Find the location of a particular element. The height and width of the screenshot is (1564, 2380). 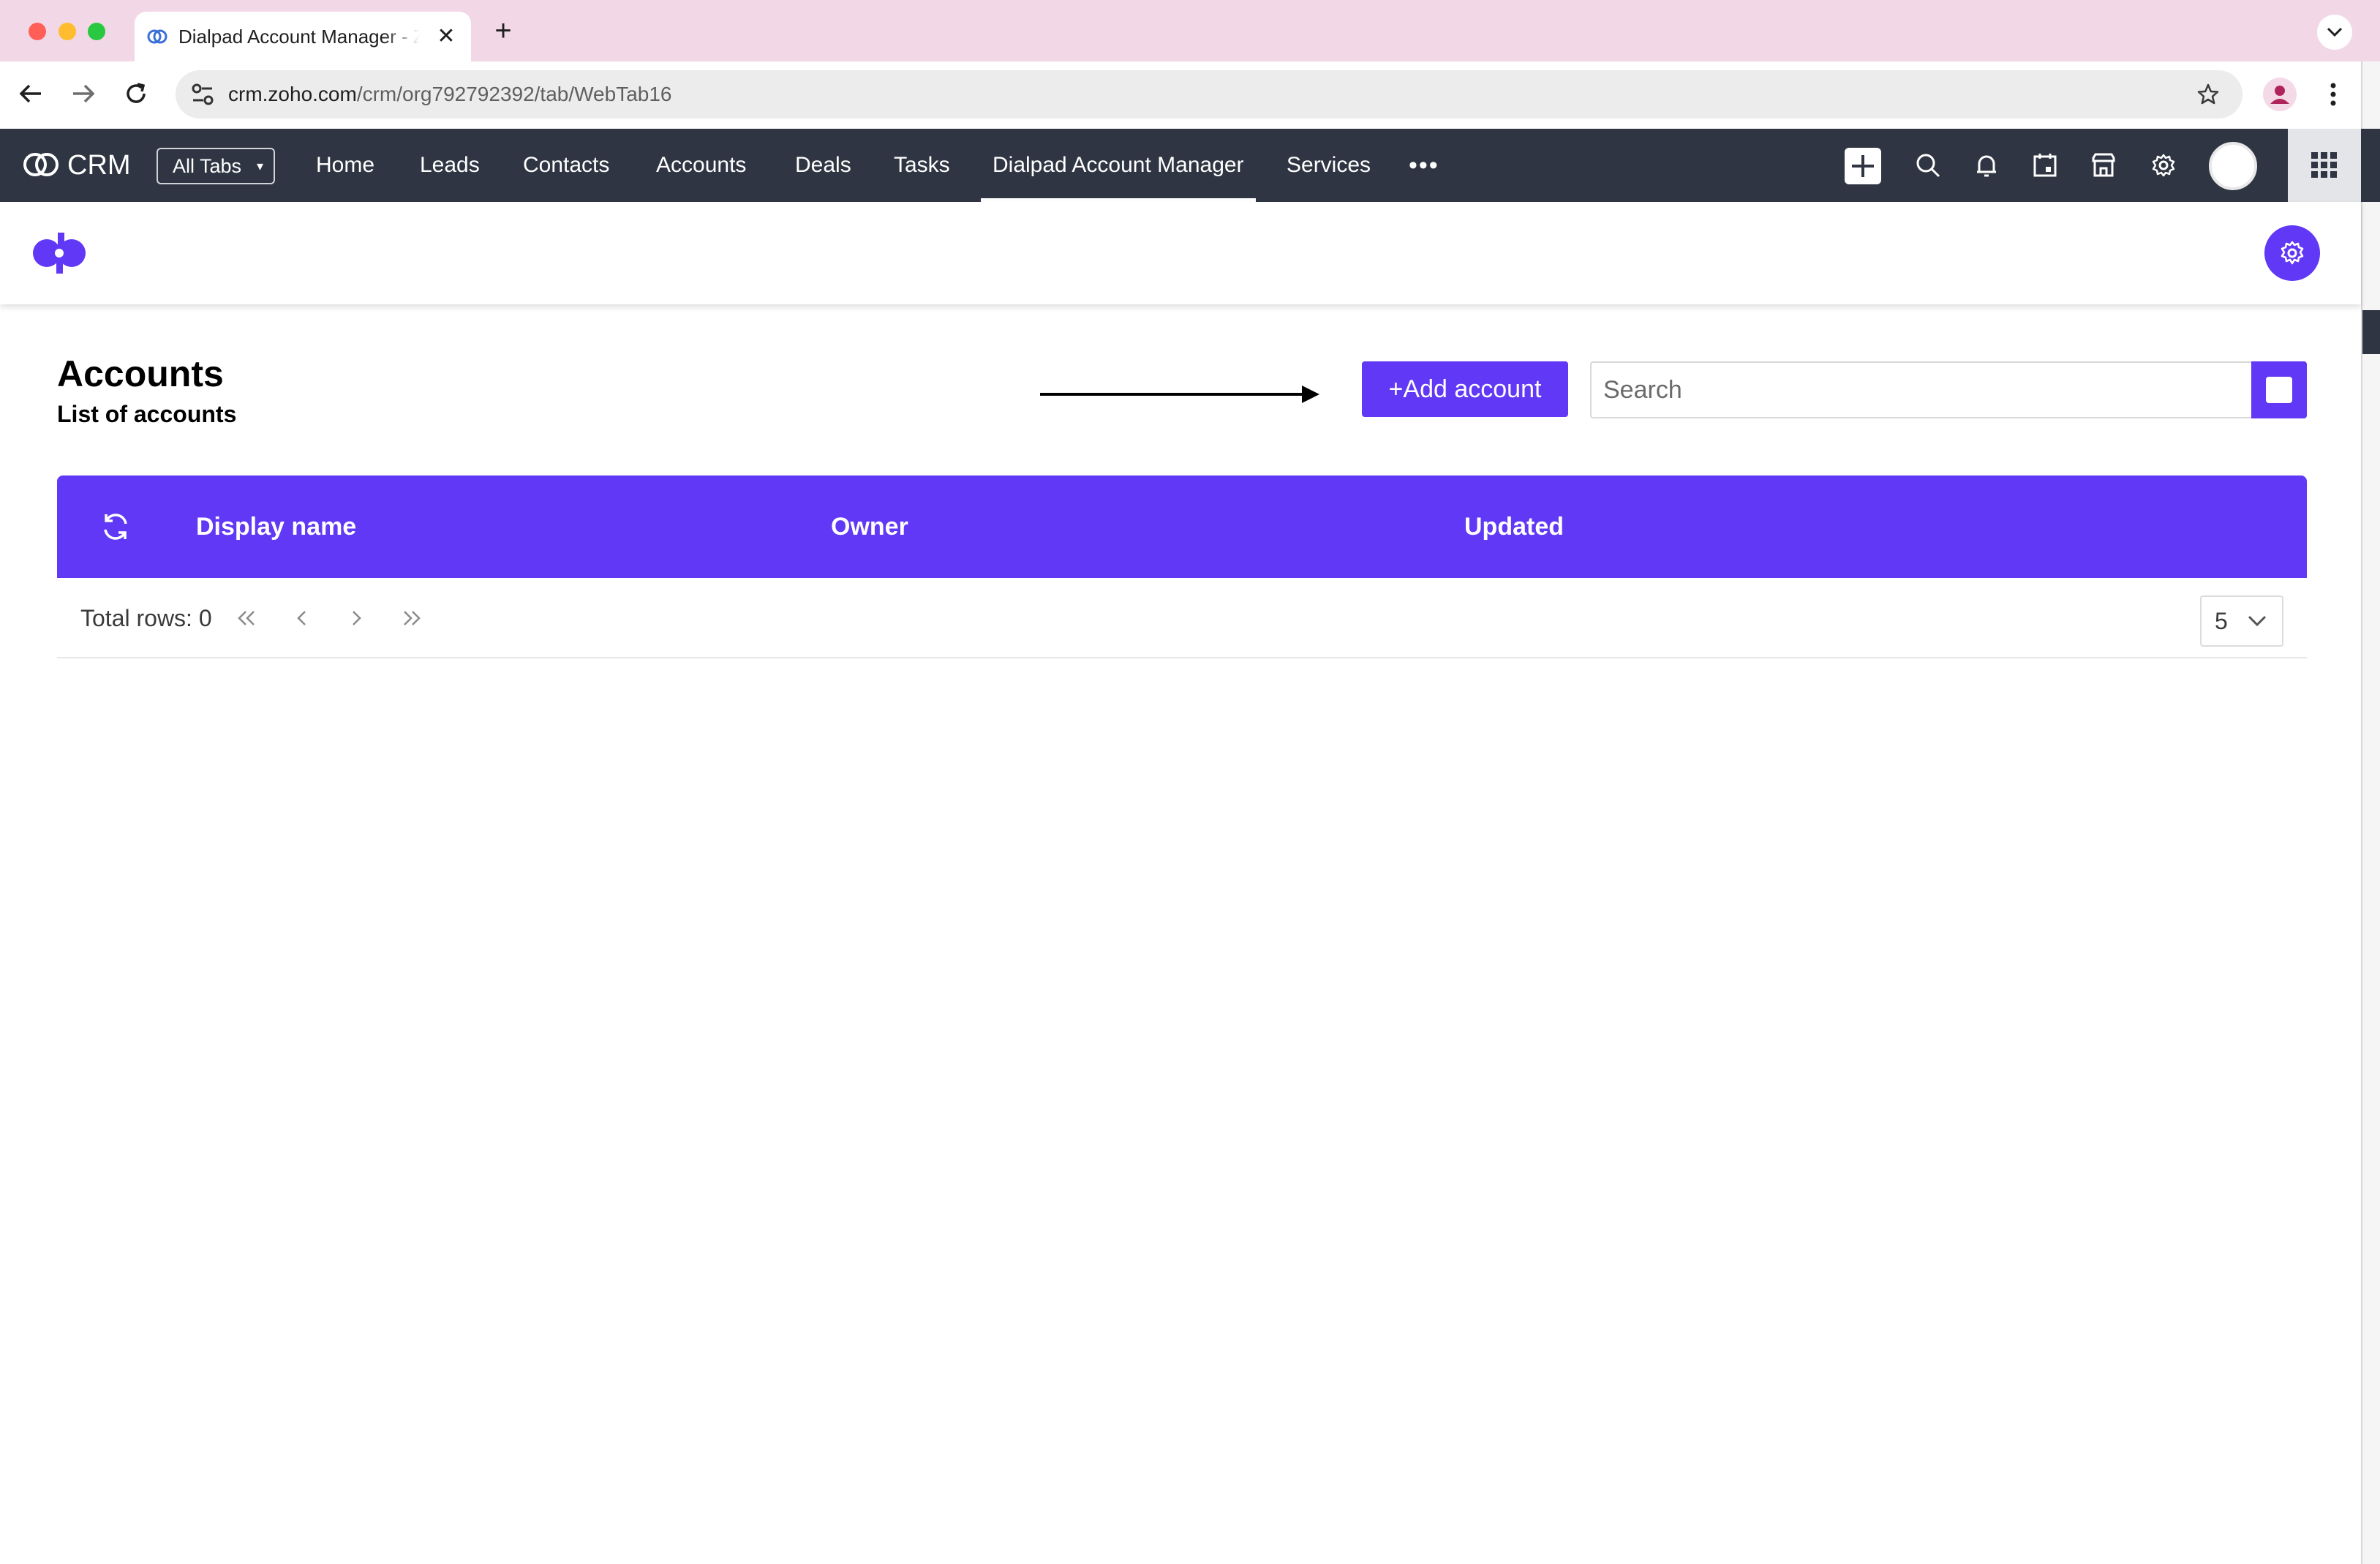

column-header-display-name: Display name is located at coordinates (276, 526).